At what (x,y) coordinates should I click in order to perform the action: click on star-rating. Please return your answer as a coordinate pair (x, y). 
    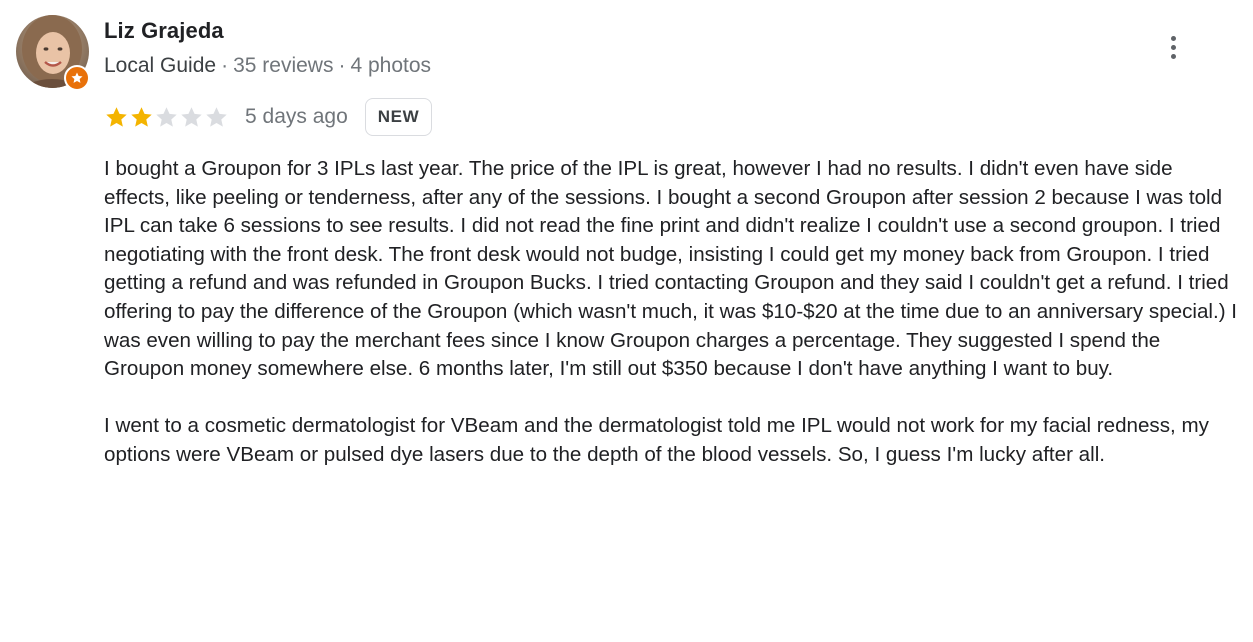
    Looking at the image, I should click on (166, 117).